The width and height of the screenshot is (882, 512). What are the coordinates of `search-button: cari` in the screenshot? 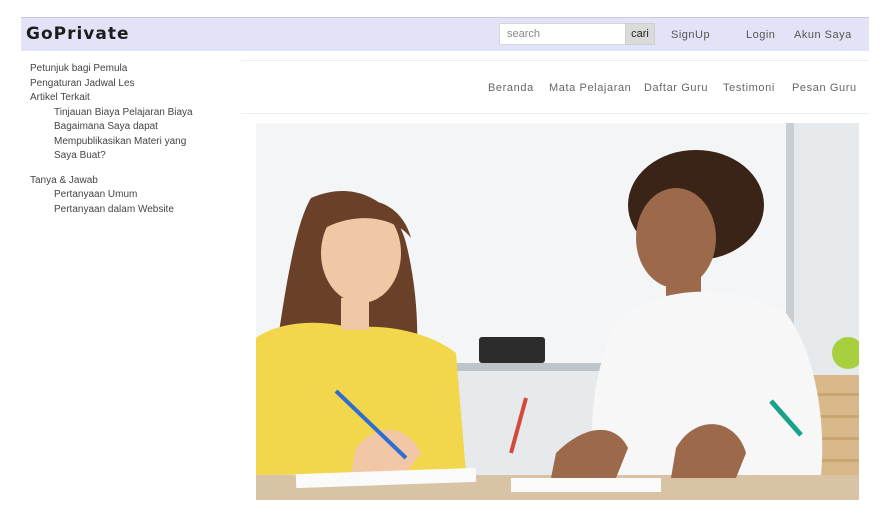 It's located at (640, 34).